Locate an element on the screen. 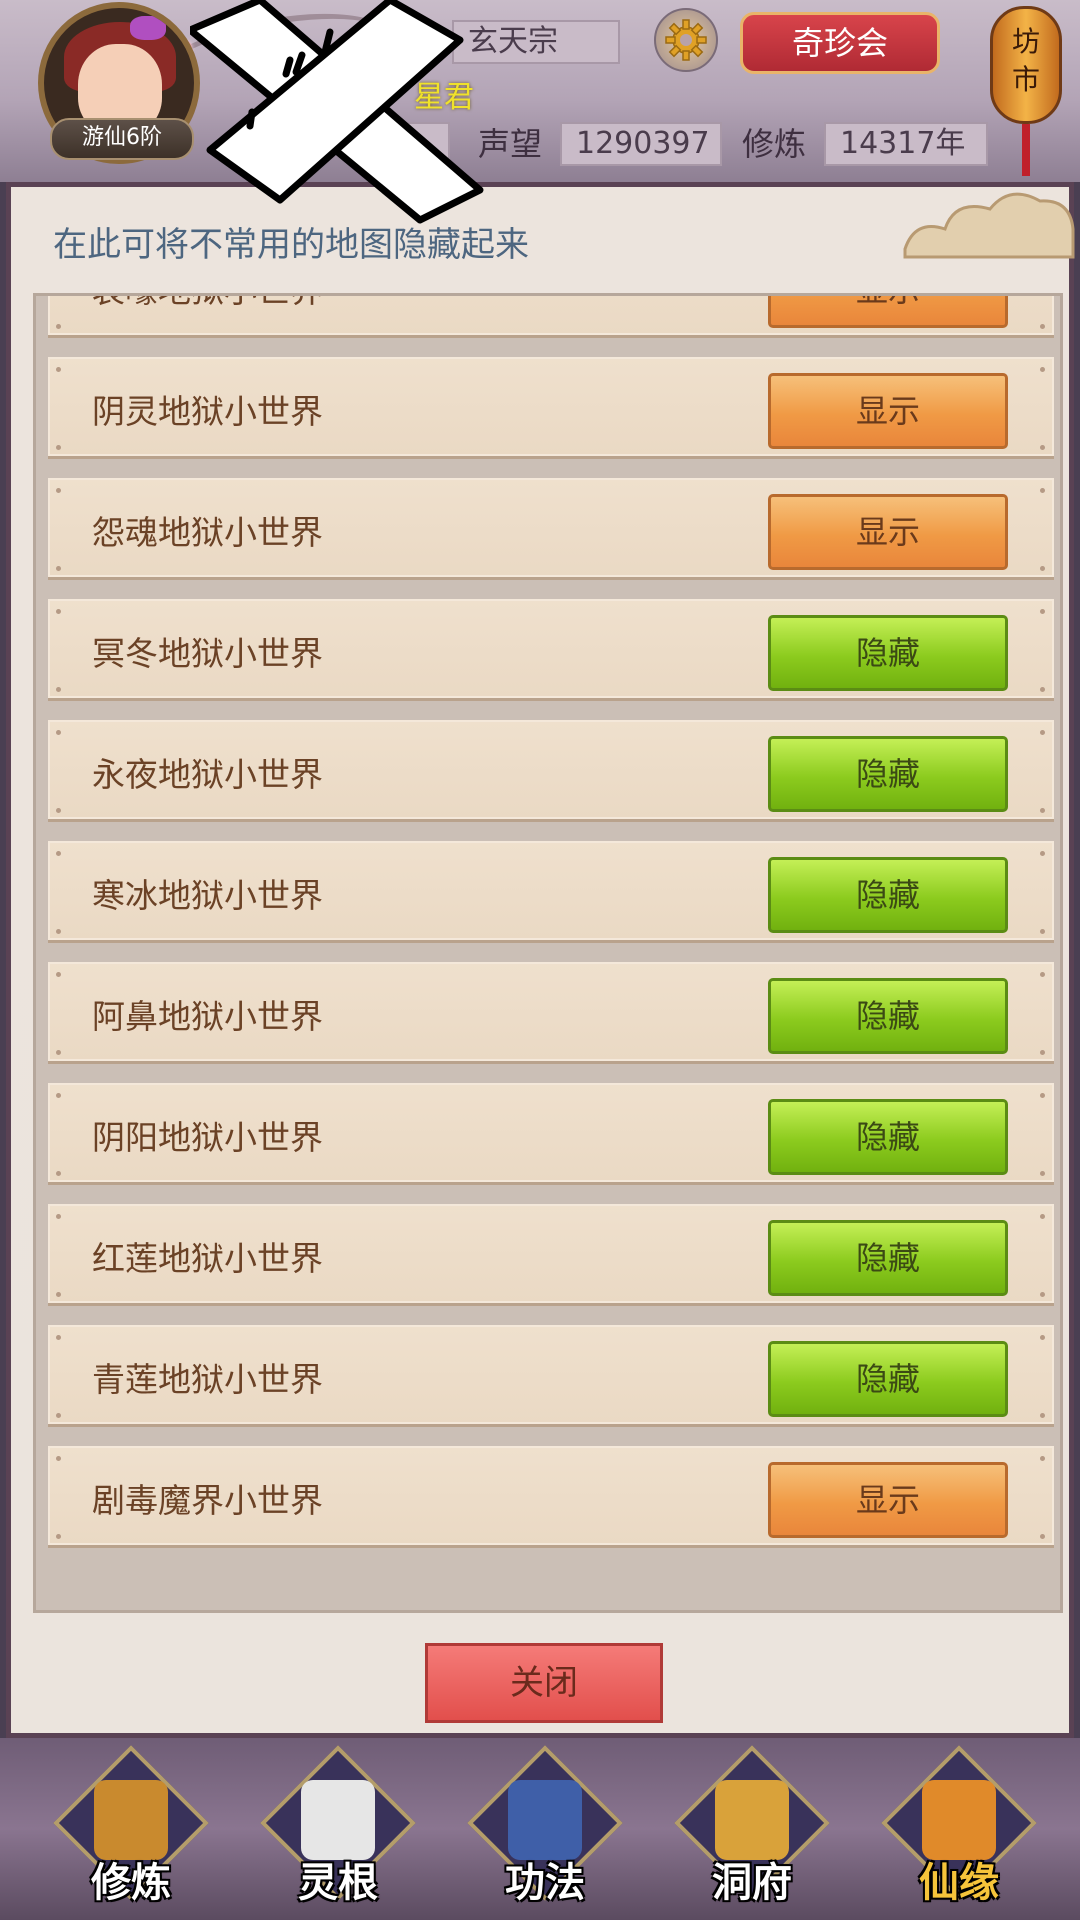  nav-item-1: 灵根 is located at coordinates (338, 1826).